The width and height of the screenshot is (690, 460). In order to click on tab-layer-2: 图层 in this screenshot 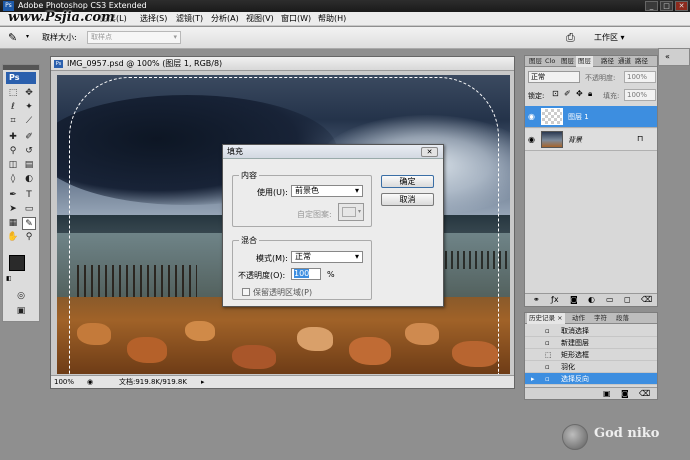, I will do `click(567, 61)`.